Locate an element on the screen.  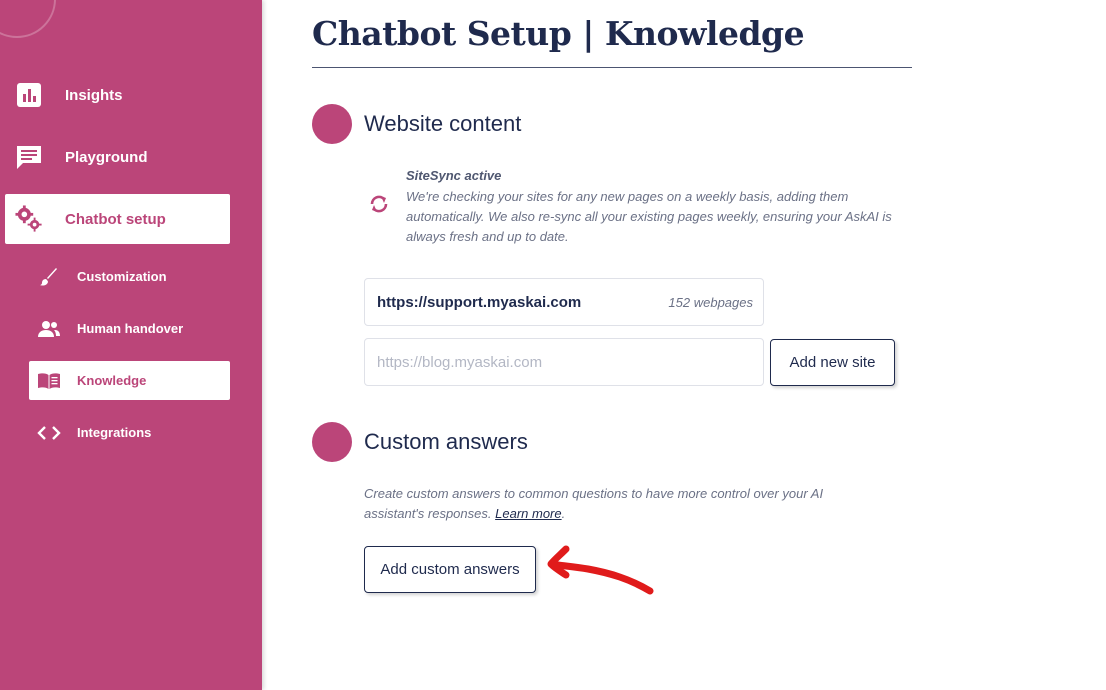
sidebar-subitem-label: Human handover is located at coordinates (130, 328).